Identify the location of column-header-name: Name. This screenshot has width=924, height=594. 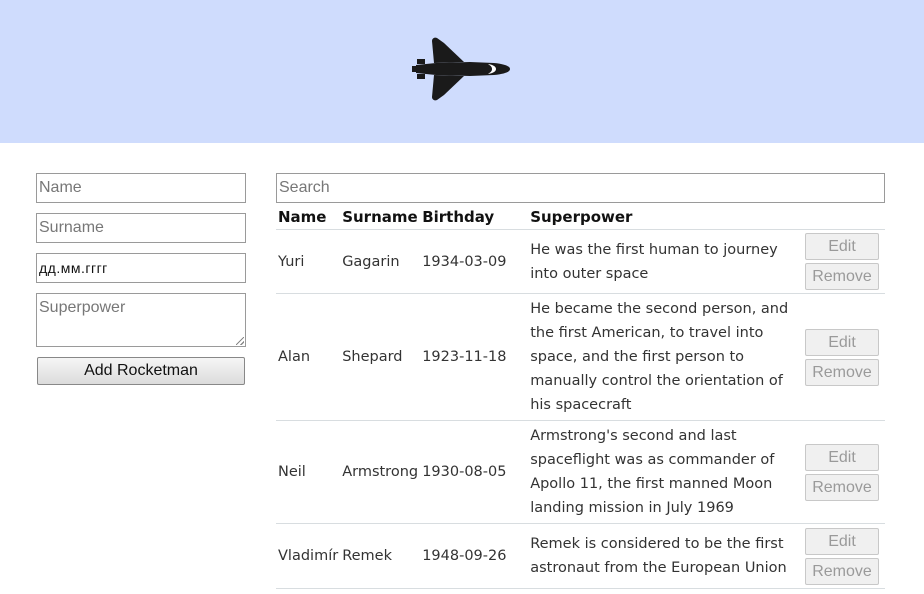
(308, 217).